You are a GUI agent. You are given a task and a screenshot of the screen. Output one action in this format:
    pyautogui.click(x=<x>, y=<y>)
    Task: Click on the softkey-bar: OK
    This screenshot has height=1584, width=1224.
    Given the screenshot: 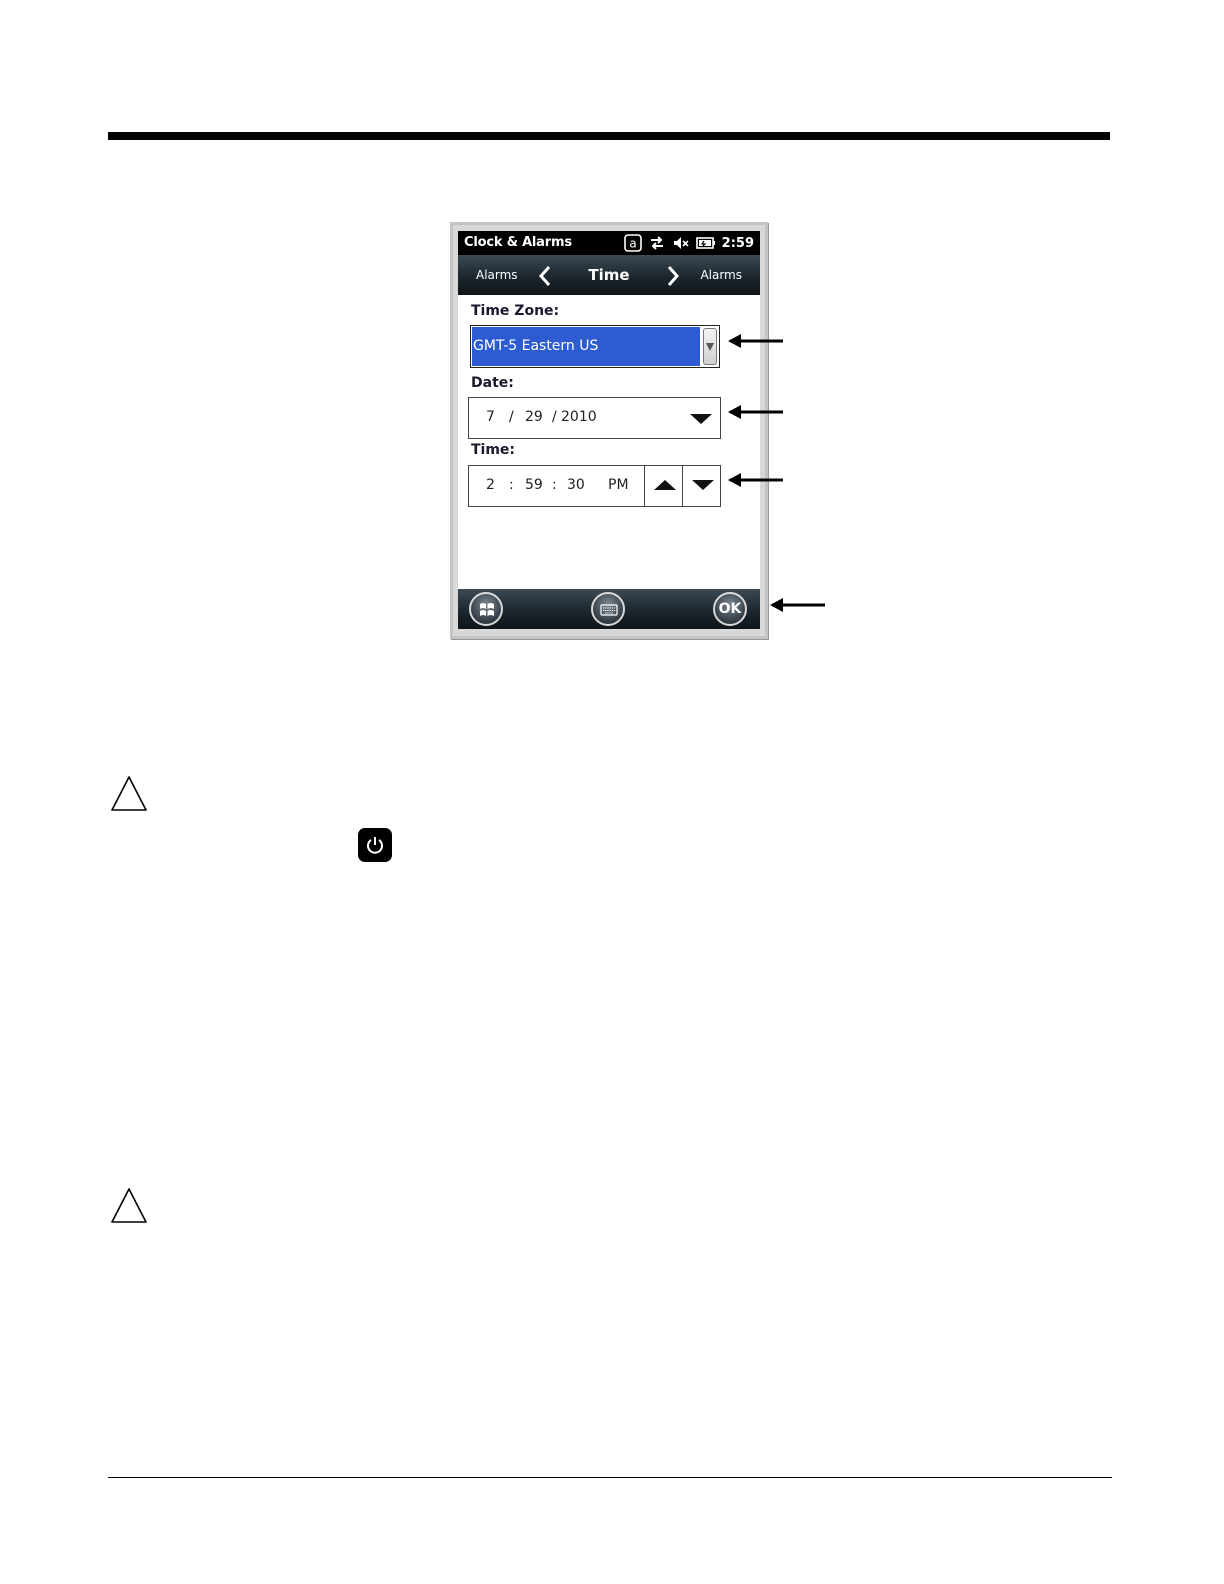 What is the action you would take?
    pyautogui.click(x=609, y=609)
    